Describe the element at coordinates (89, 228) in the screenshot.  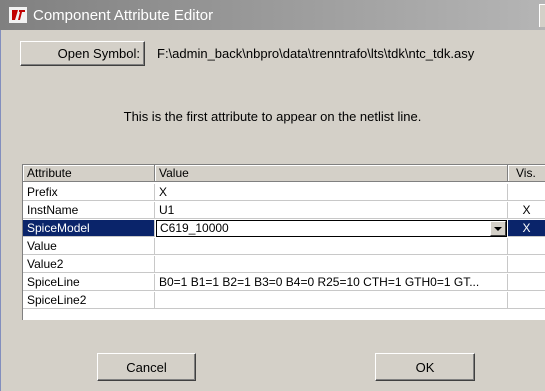
I see `attribute-name: SpiceModel` at that location.